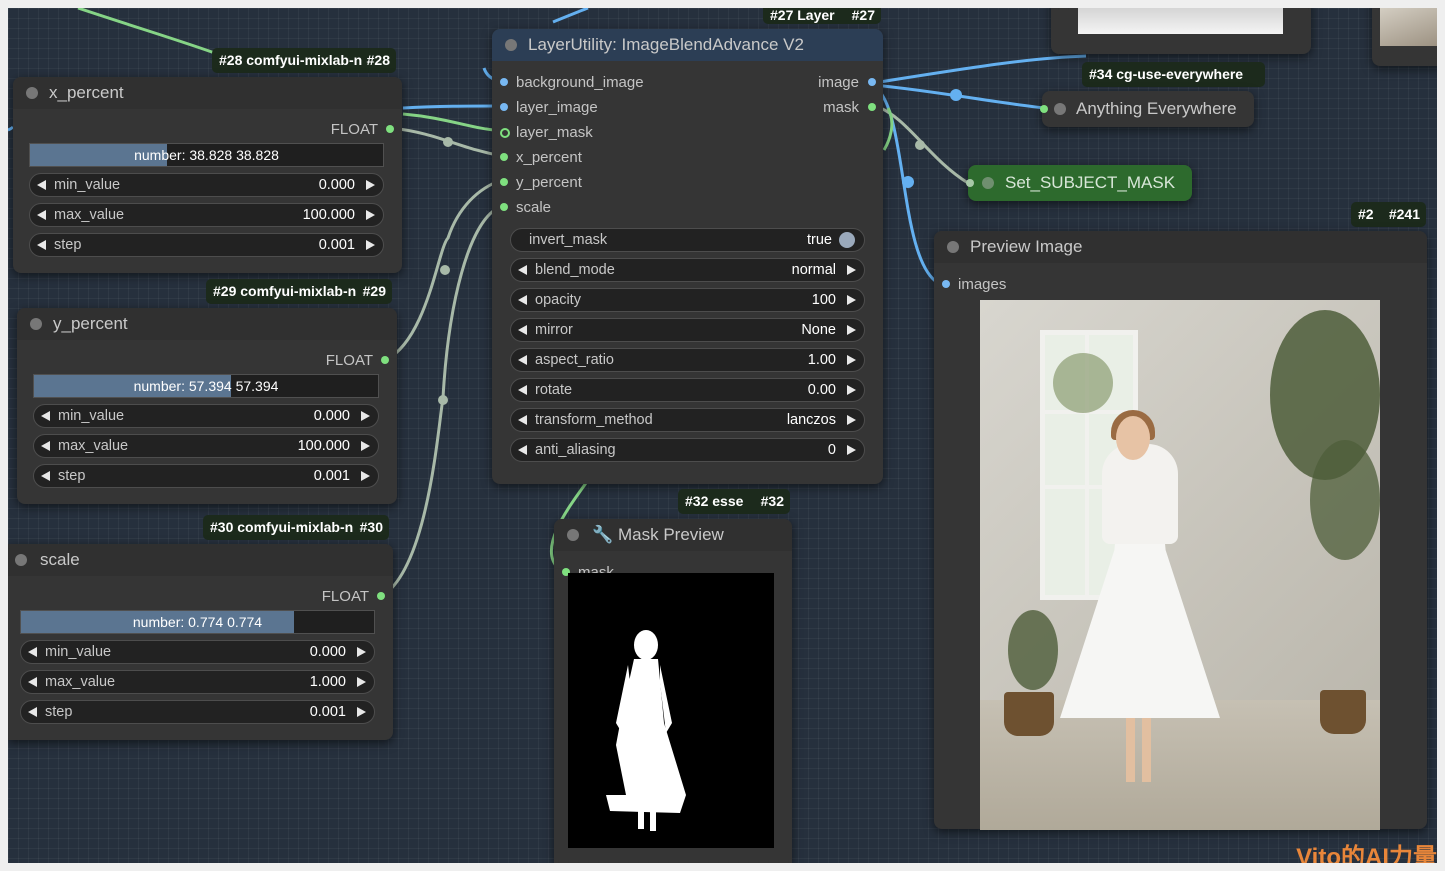 This screenshot has height=871, width=1445. Describe the element at coordinates (838, 82) in the screenshot. I see `output-label-image: image` at that location.